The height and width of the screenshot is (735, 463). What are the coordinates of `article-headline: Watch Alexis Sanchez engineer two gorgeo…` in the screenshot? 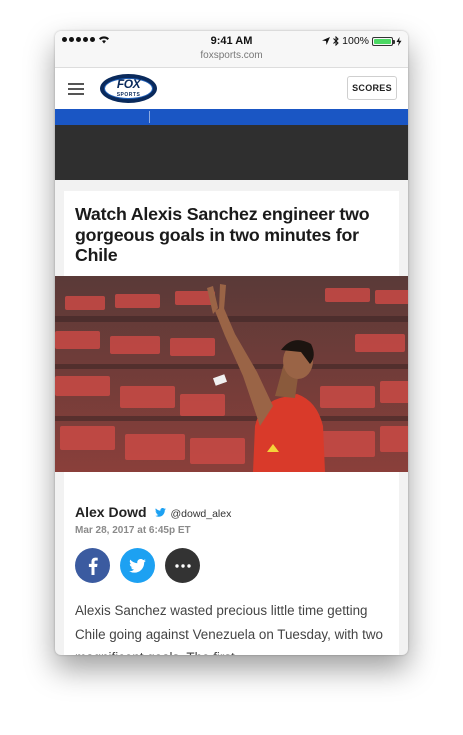 It's located at (222, 234).